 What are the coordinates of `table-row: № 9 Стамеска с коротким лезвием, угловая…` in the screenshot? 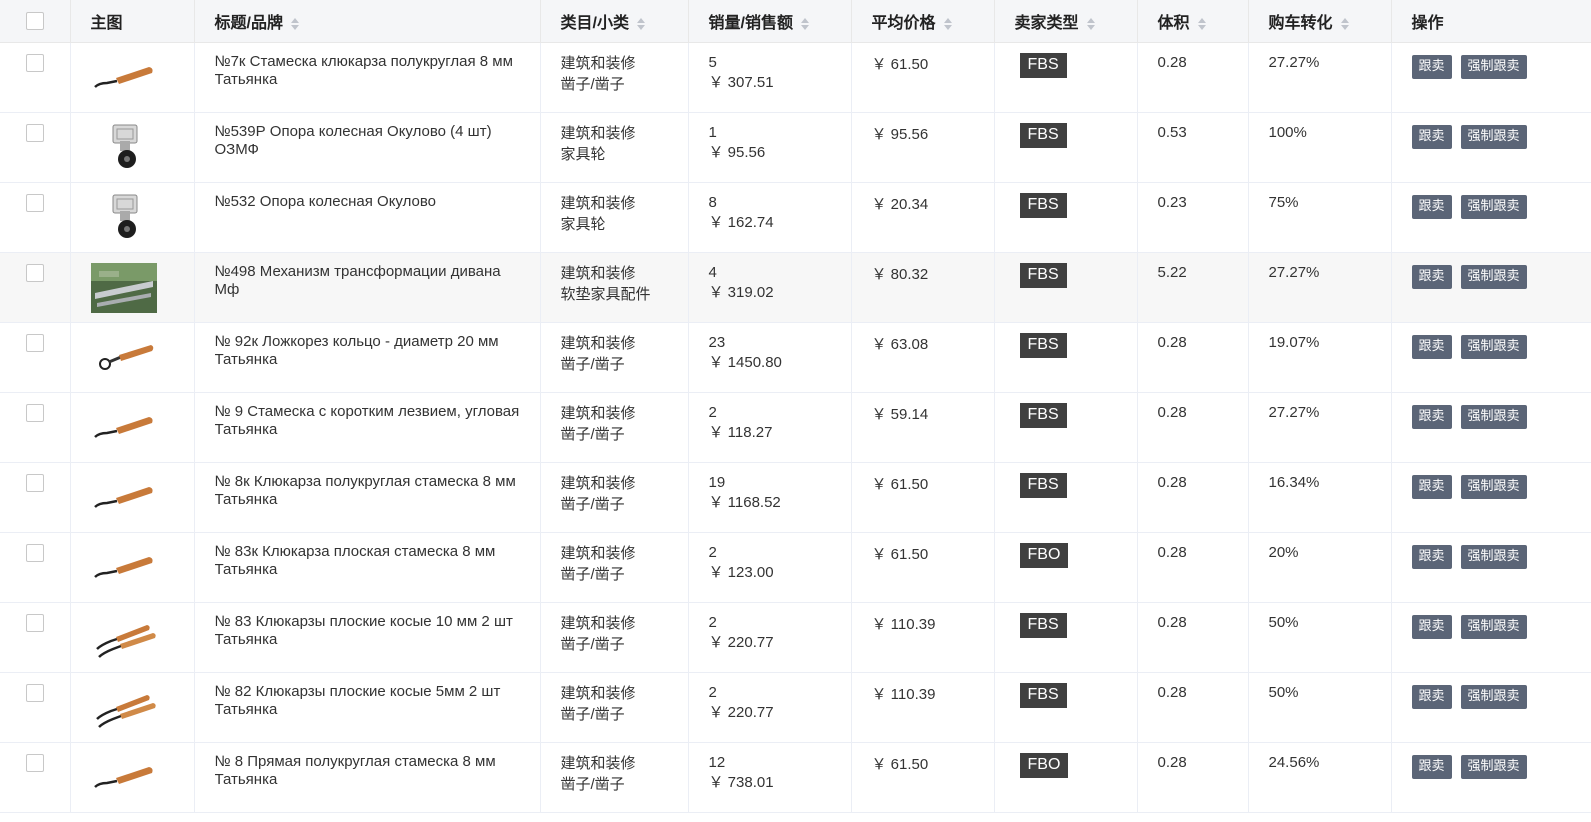 It's located at (795, 427).